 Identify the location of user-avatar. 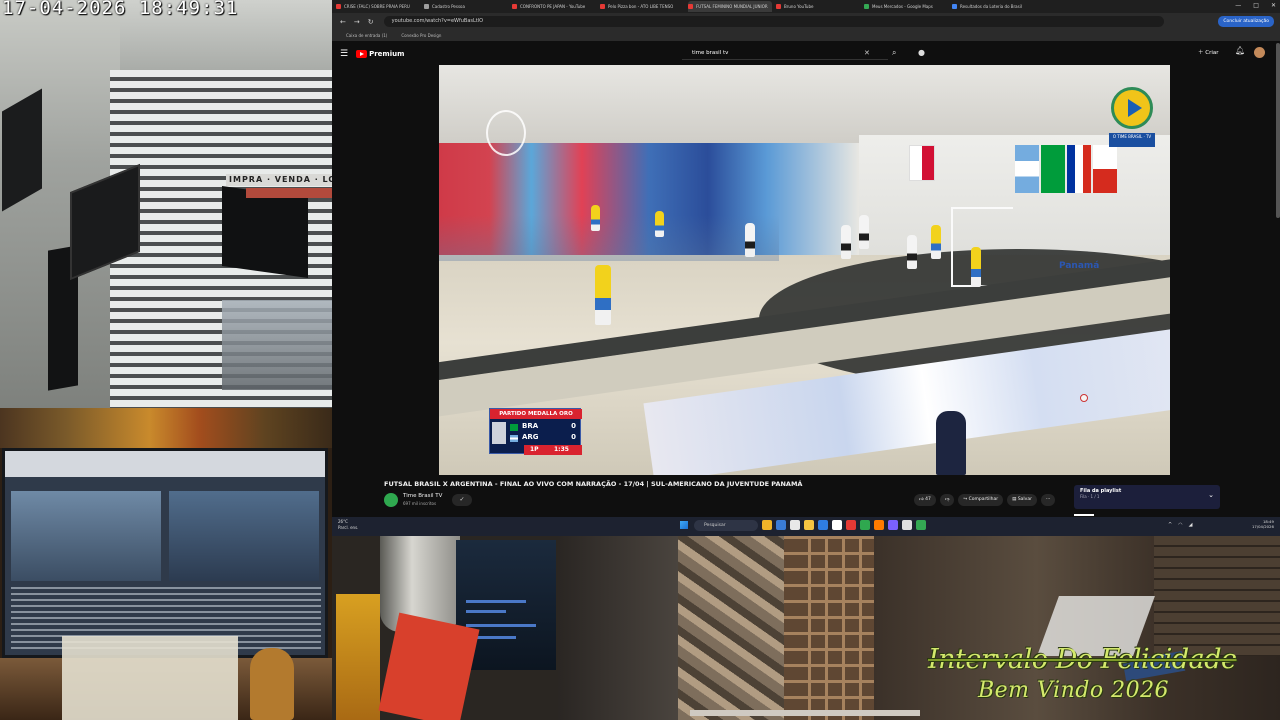
(1259, 52).